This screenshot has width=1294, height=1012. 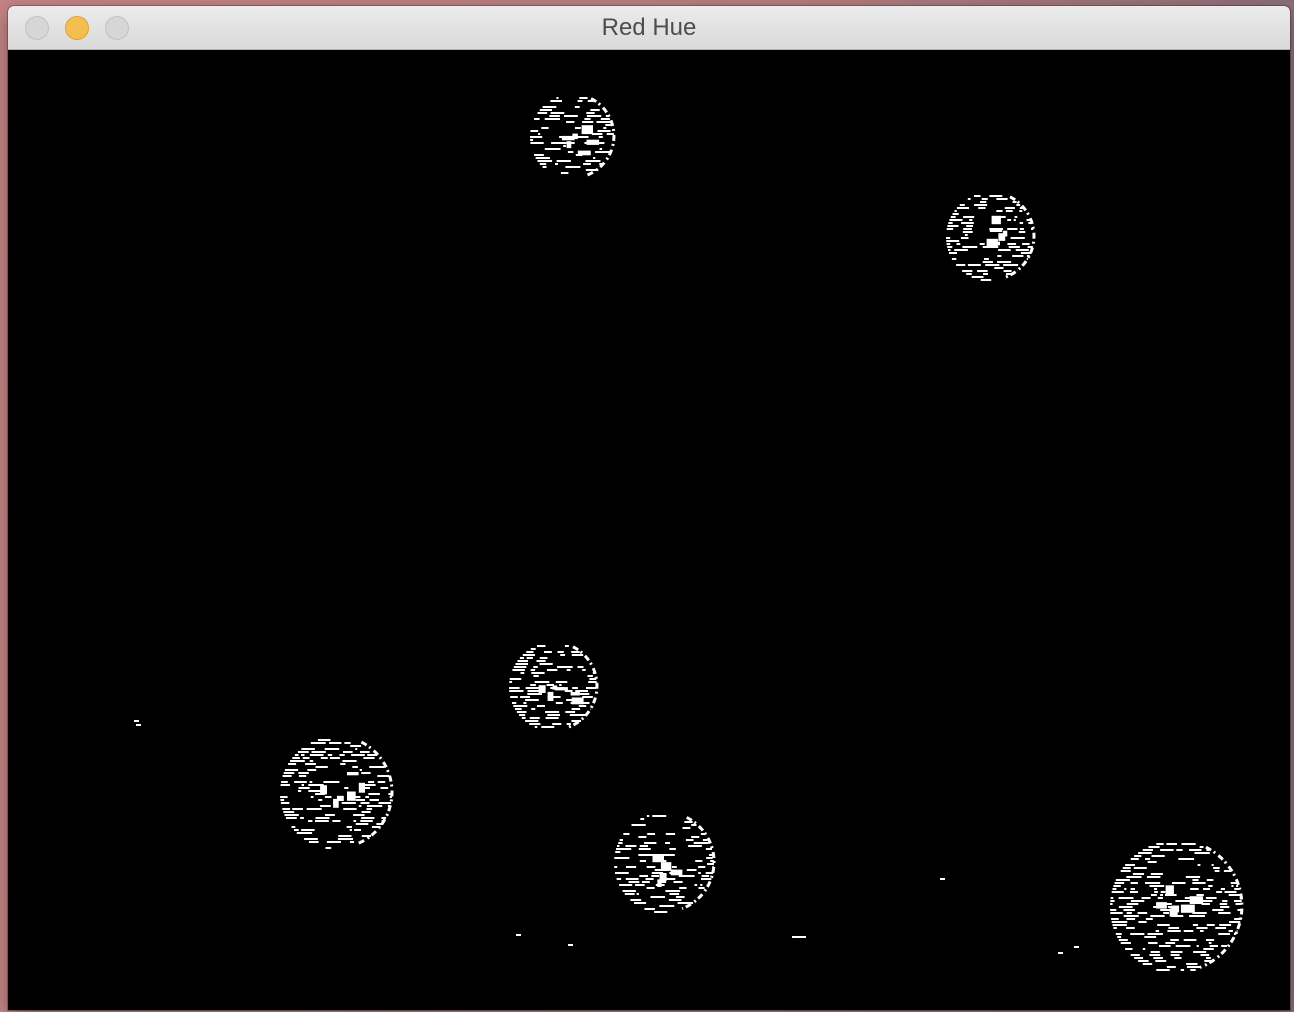 I want to click on blob-lower-left, so click(x=337, y=794).